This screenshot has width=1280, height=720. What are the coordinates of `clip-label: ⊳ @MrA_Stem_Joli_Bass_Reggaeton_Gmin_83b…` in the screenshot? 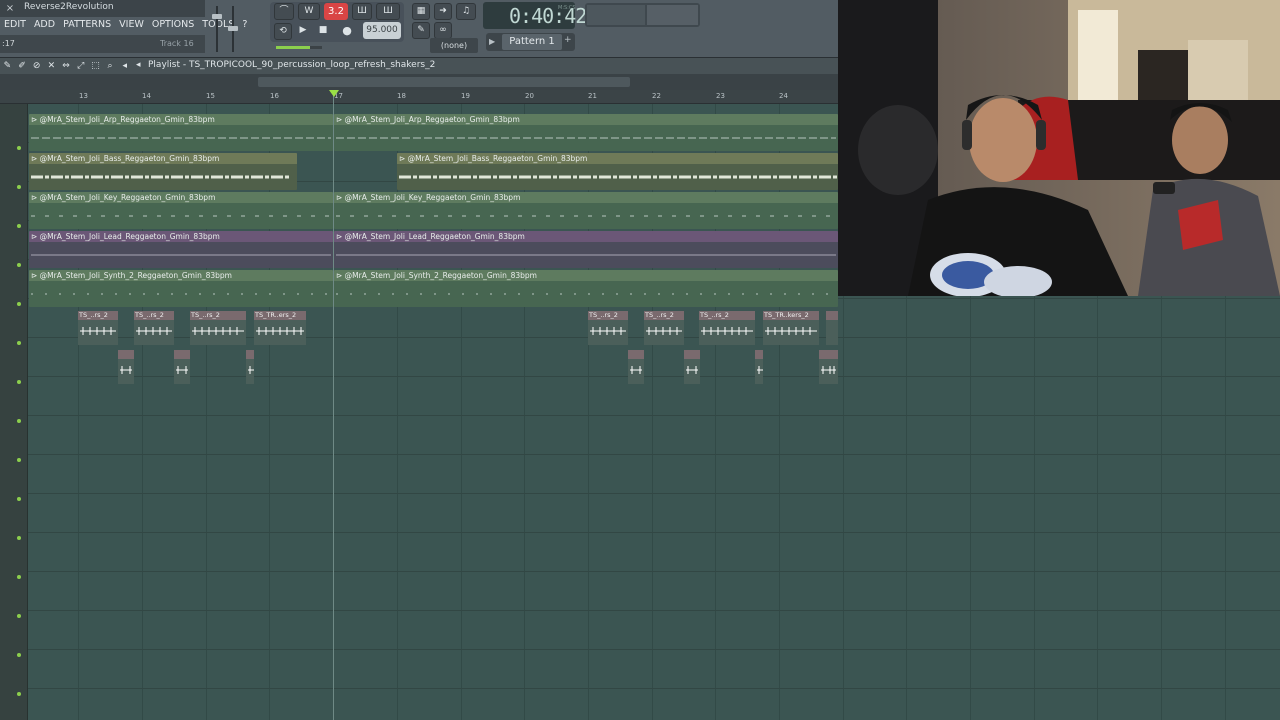 It's located at (617, 158).